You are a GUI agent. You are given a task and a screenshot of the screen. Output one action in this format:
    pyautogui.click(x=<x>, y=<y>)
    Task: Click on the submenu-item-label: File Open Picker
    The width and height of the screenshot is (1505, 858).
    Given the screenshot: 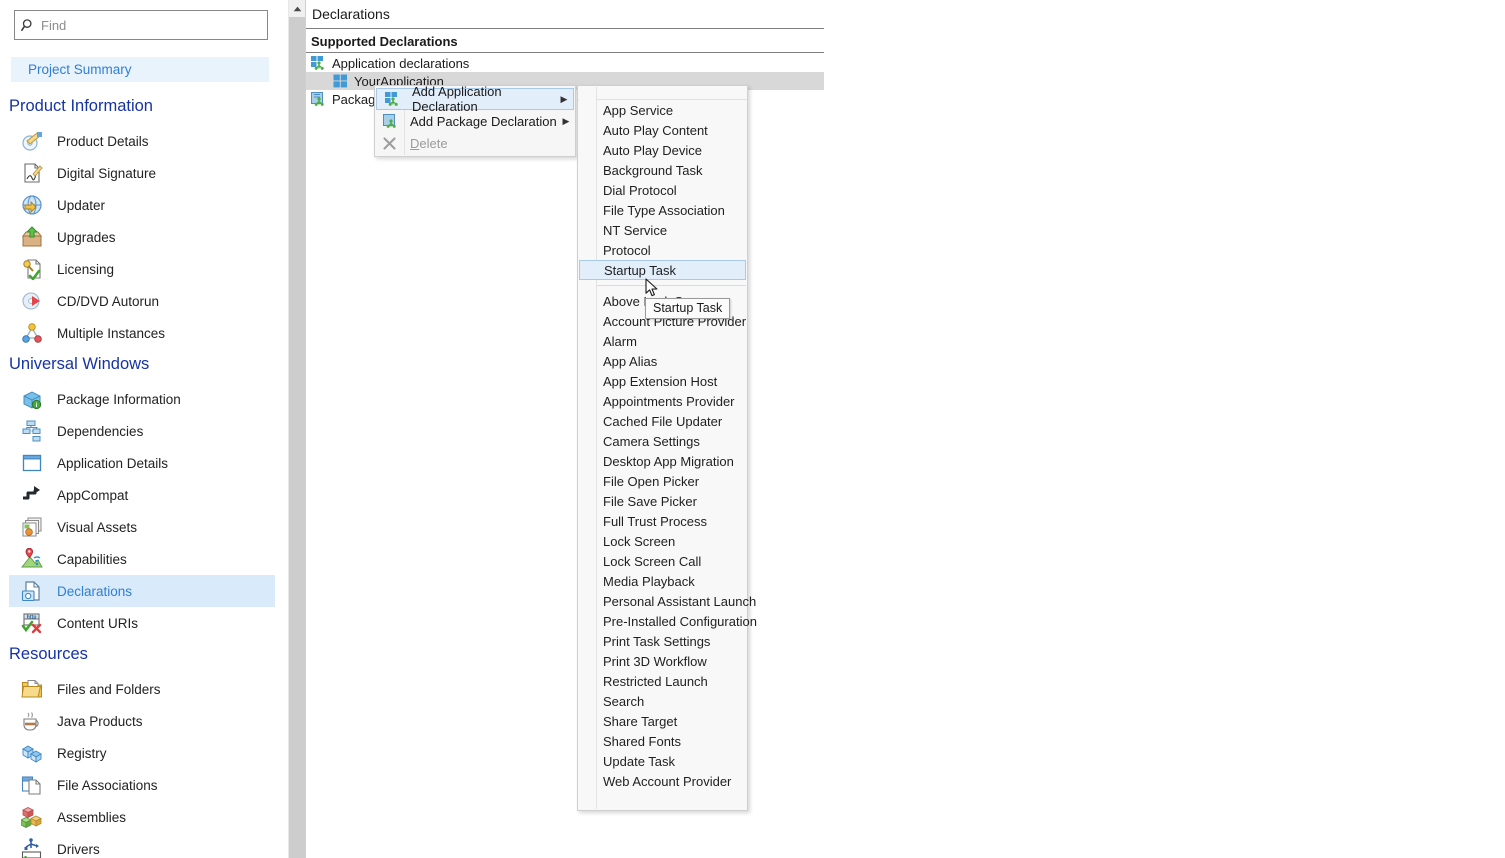 What is the action you would take?
    pyautogui.click(x=651, y=481)
    